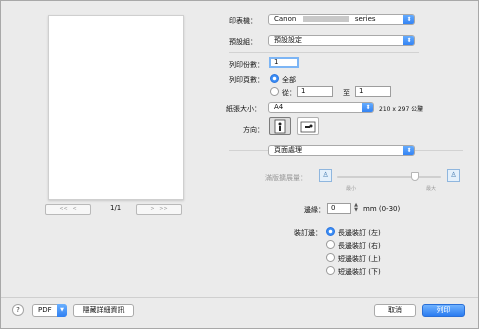 This screenshot has width=479, height=329. Describe the element at coordinates (279, 107) in the screenshot. I see `paper-size-value: A4` at that location.